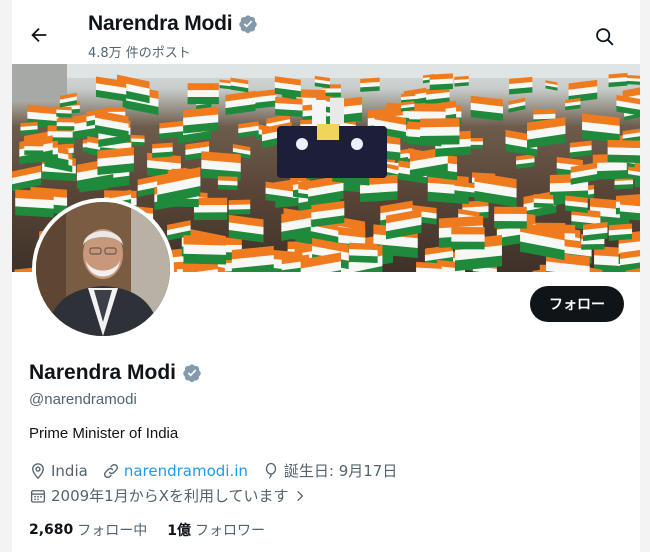 The height and width of the screenshot is (552, 650). I want to click on back-arrow-icon, so click(39, 35).